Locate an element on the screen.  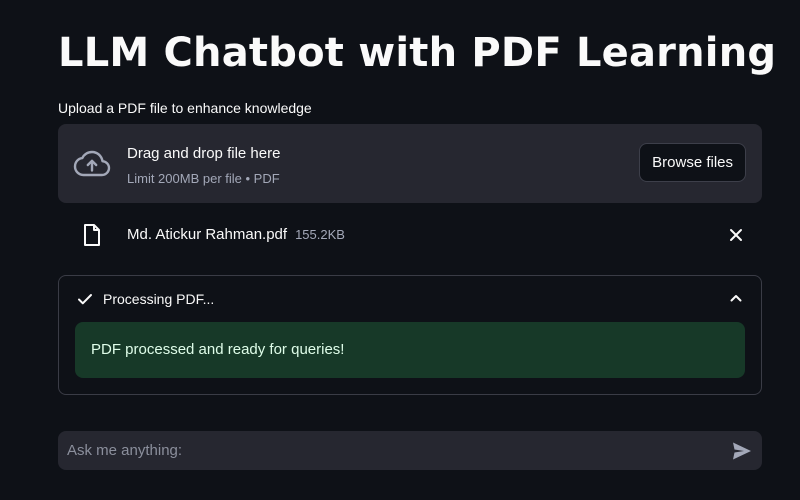
uploaded-file-name: Md. Atickur Rahman.pdf 155.2KB is located at coordinates (236, 234).